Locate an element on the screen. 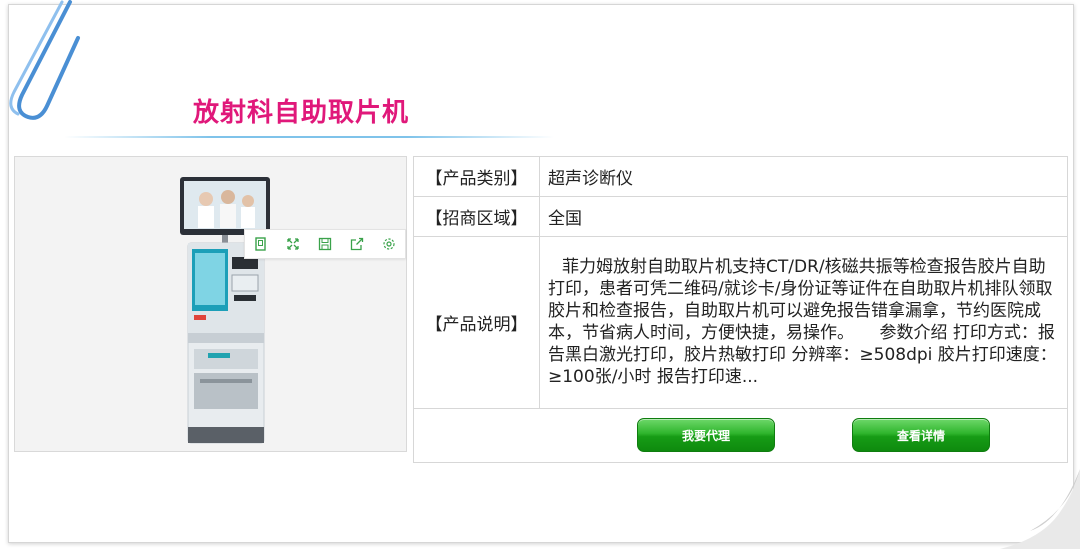 The height and width of the screenshot is (549, 1080). gear-icon is located at coordinates (389, 244).